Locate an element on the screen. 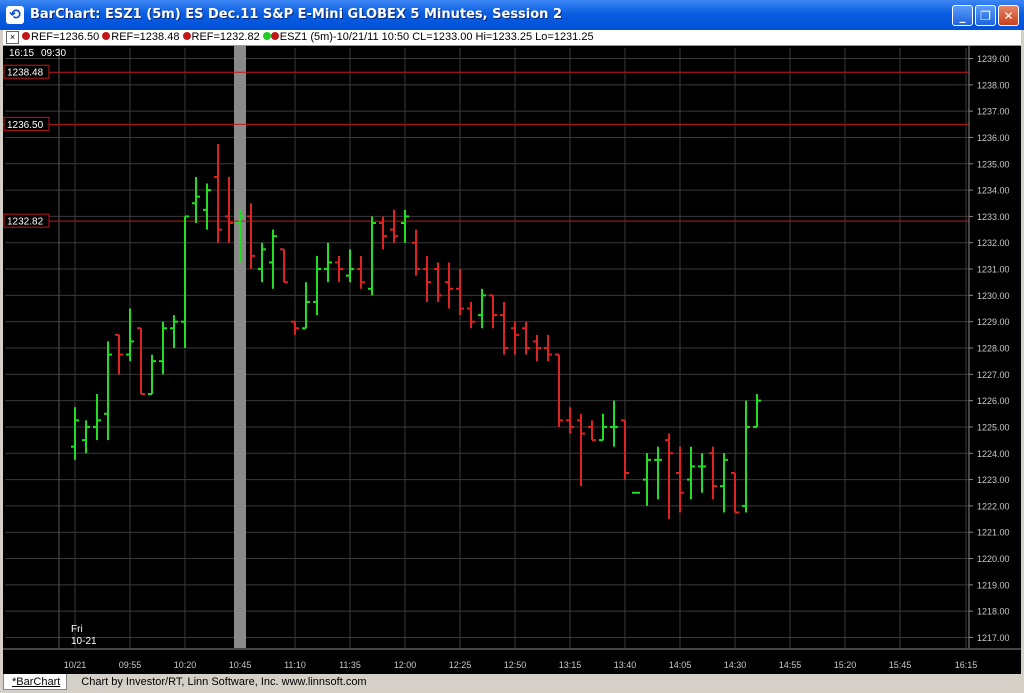  y-tick-label: 1219.00 is located at coordinates (993, 585).